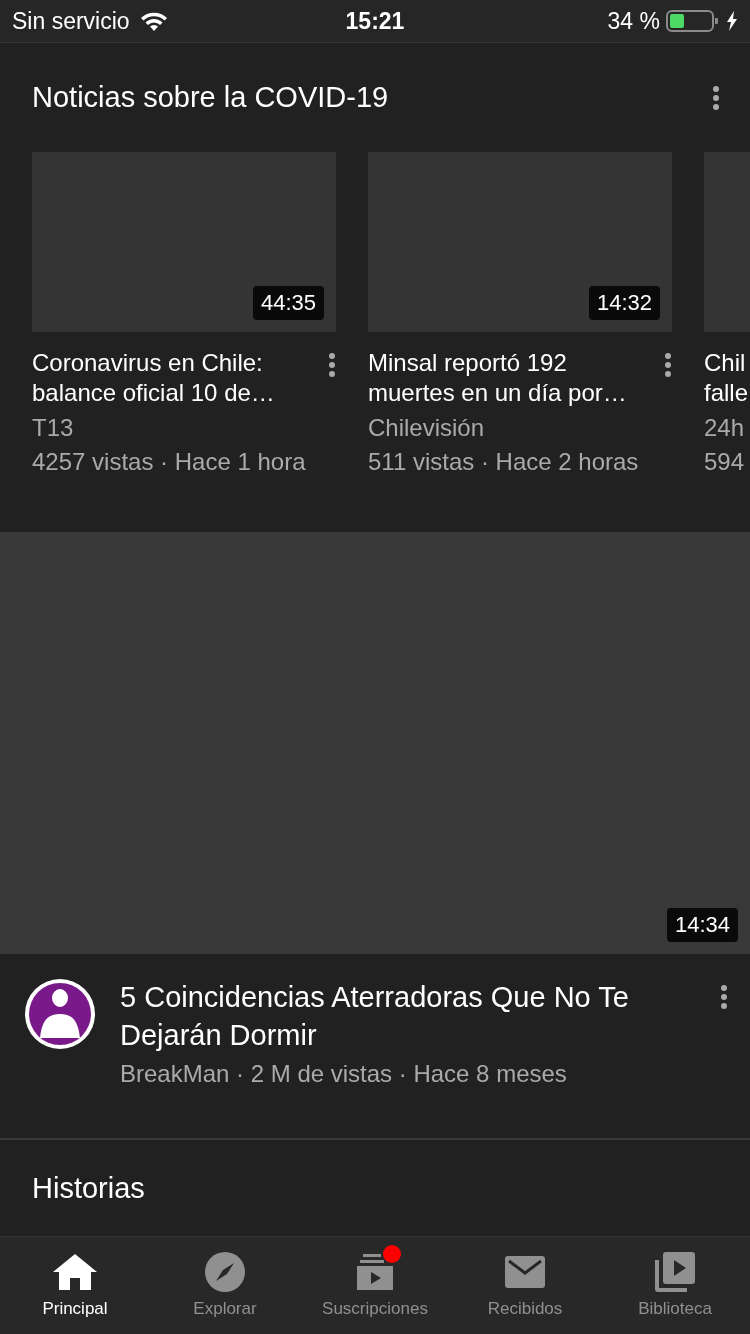  What do you see at coordinates (624, 303) in the screenshot?
I see `video-duration: 14:32` at bounding box center [624, 303].